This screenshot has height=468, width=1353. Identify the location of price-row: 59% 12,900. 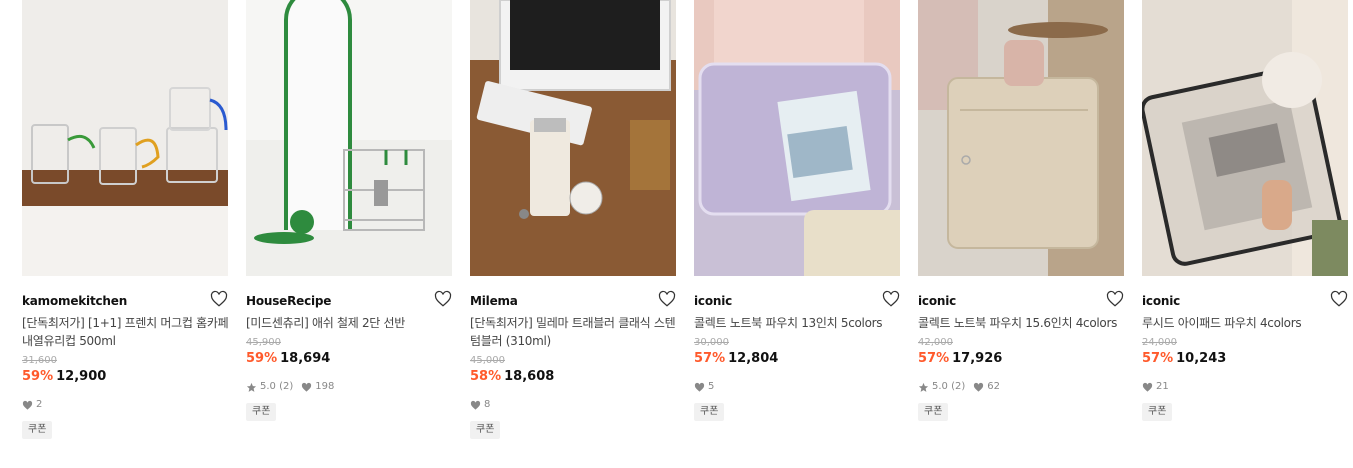
(126, 377).